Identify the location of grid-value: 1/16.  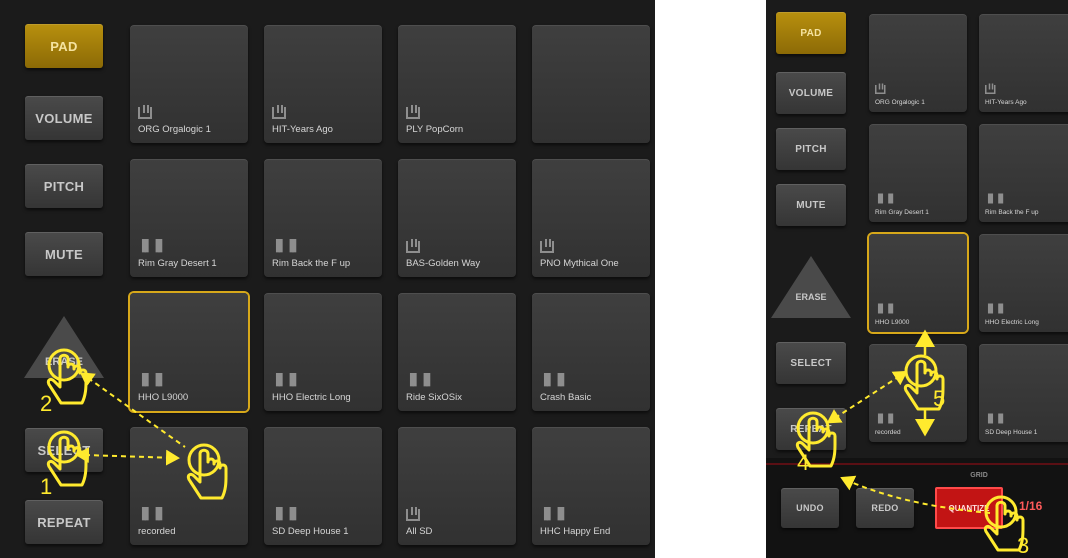
(1030, 506).